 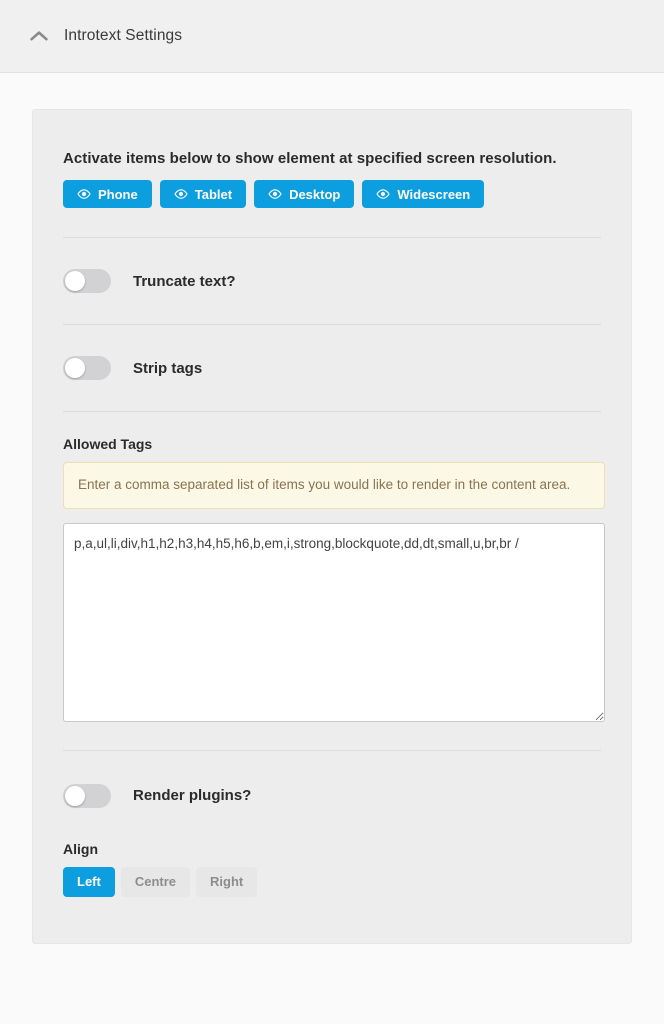 I want to click on resolution-button-phone: Phone, so click(x=107, y=194).